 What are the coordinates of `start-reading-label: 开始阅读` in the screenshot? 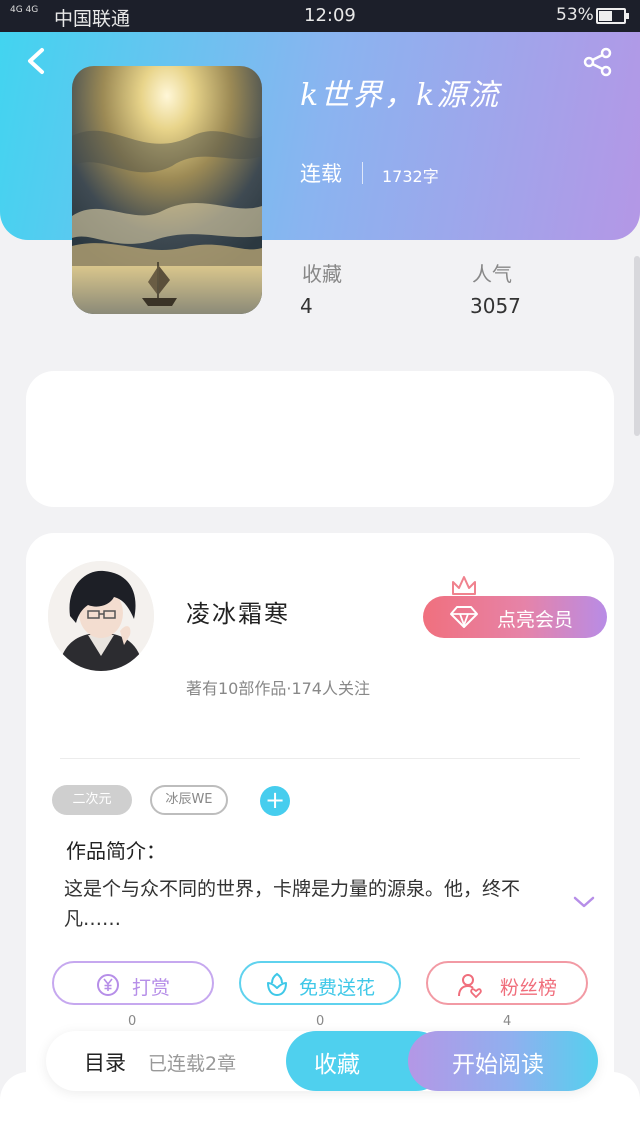 It's located at (498, 1065).